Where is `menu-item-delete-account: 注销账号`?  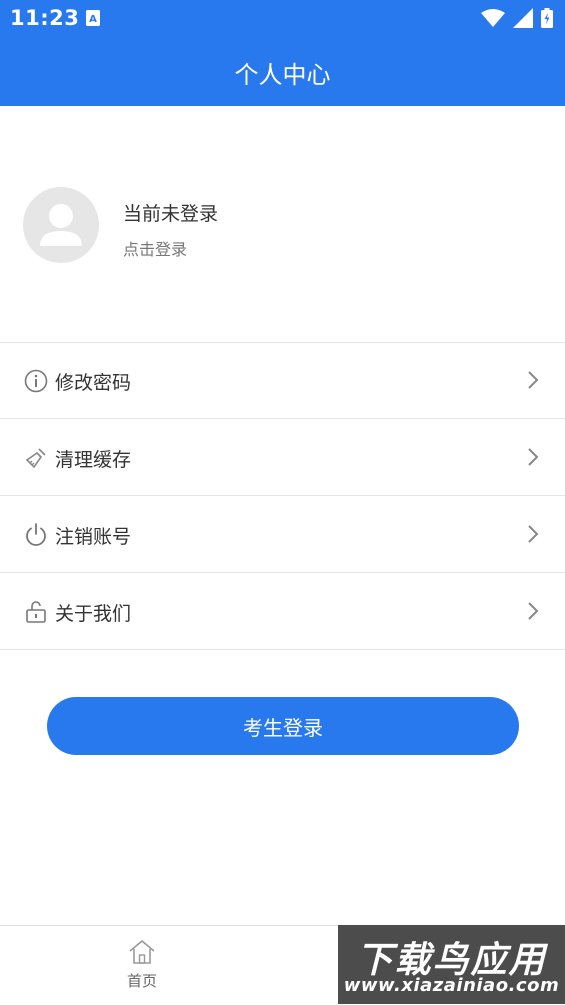 menu-item-delete-account: 注销账号 is located at coordinates (282, 534).